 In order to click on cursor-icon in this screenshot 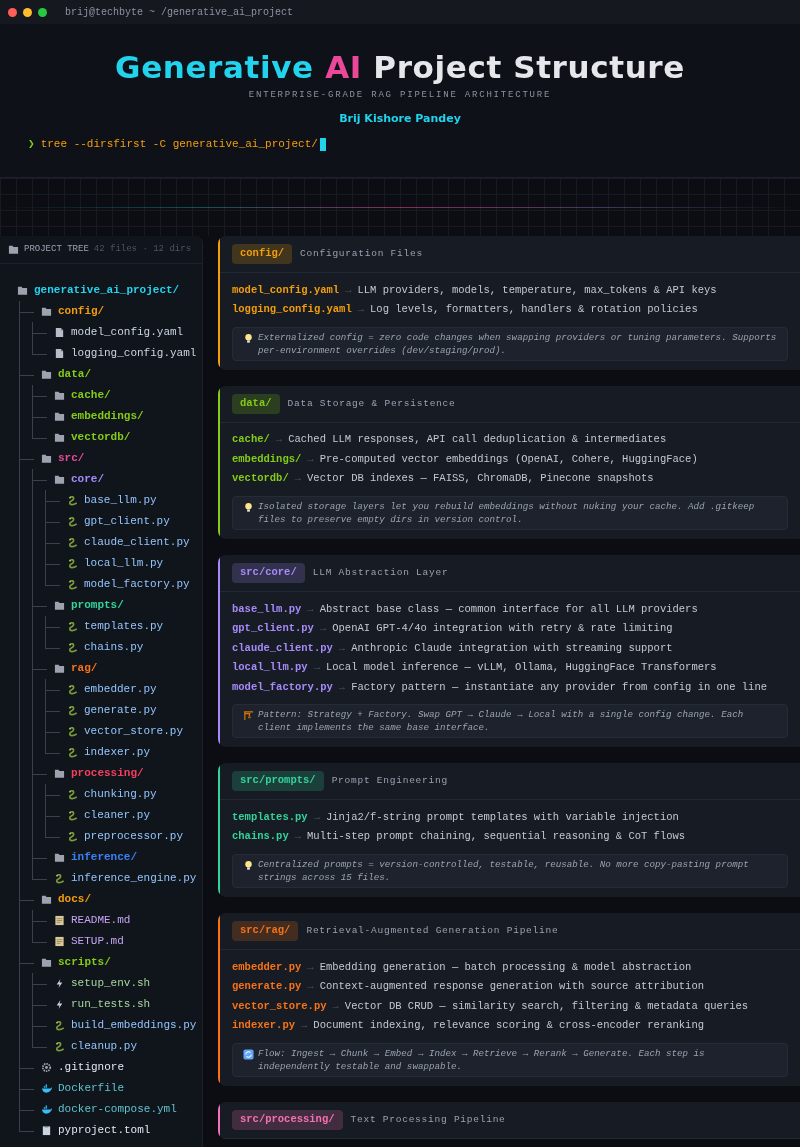, I will do `click(322, 144)`.